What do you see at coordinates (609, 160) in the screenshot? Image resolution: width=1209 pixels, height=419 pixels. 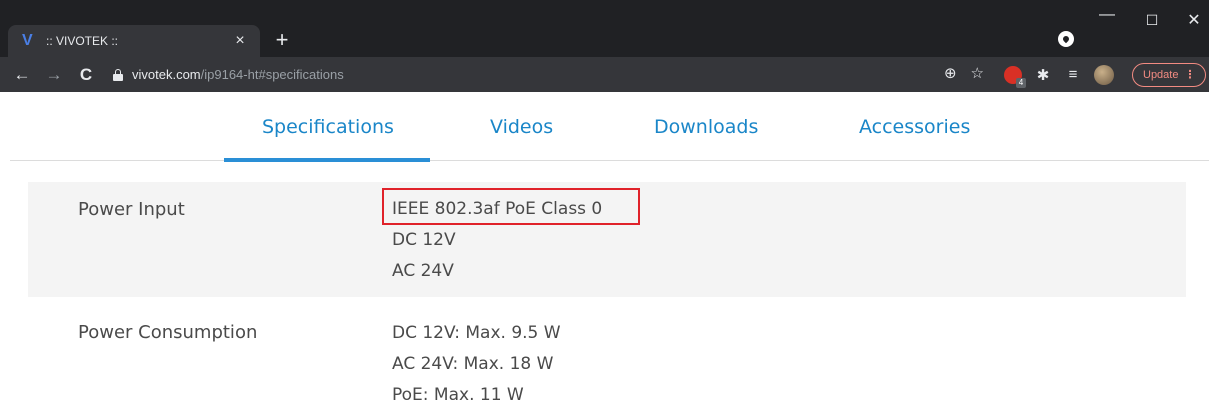 I see `tab-nav-divider` at bounding box center [609, 160].